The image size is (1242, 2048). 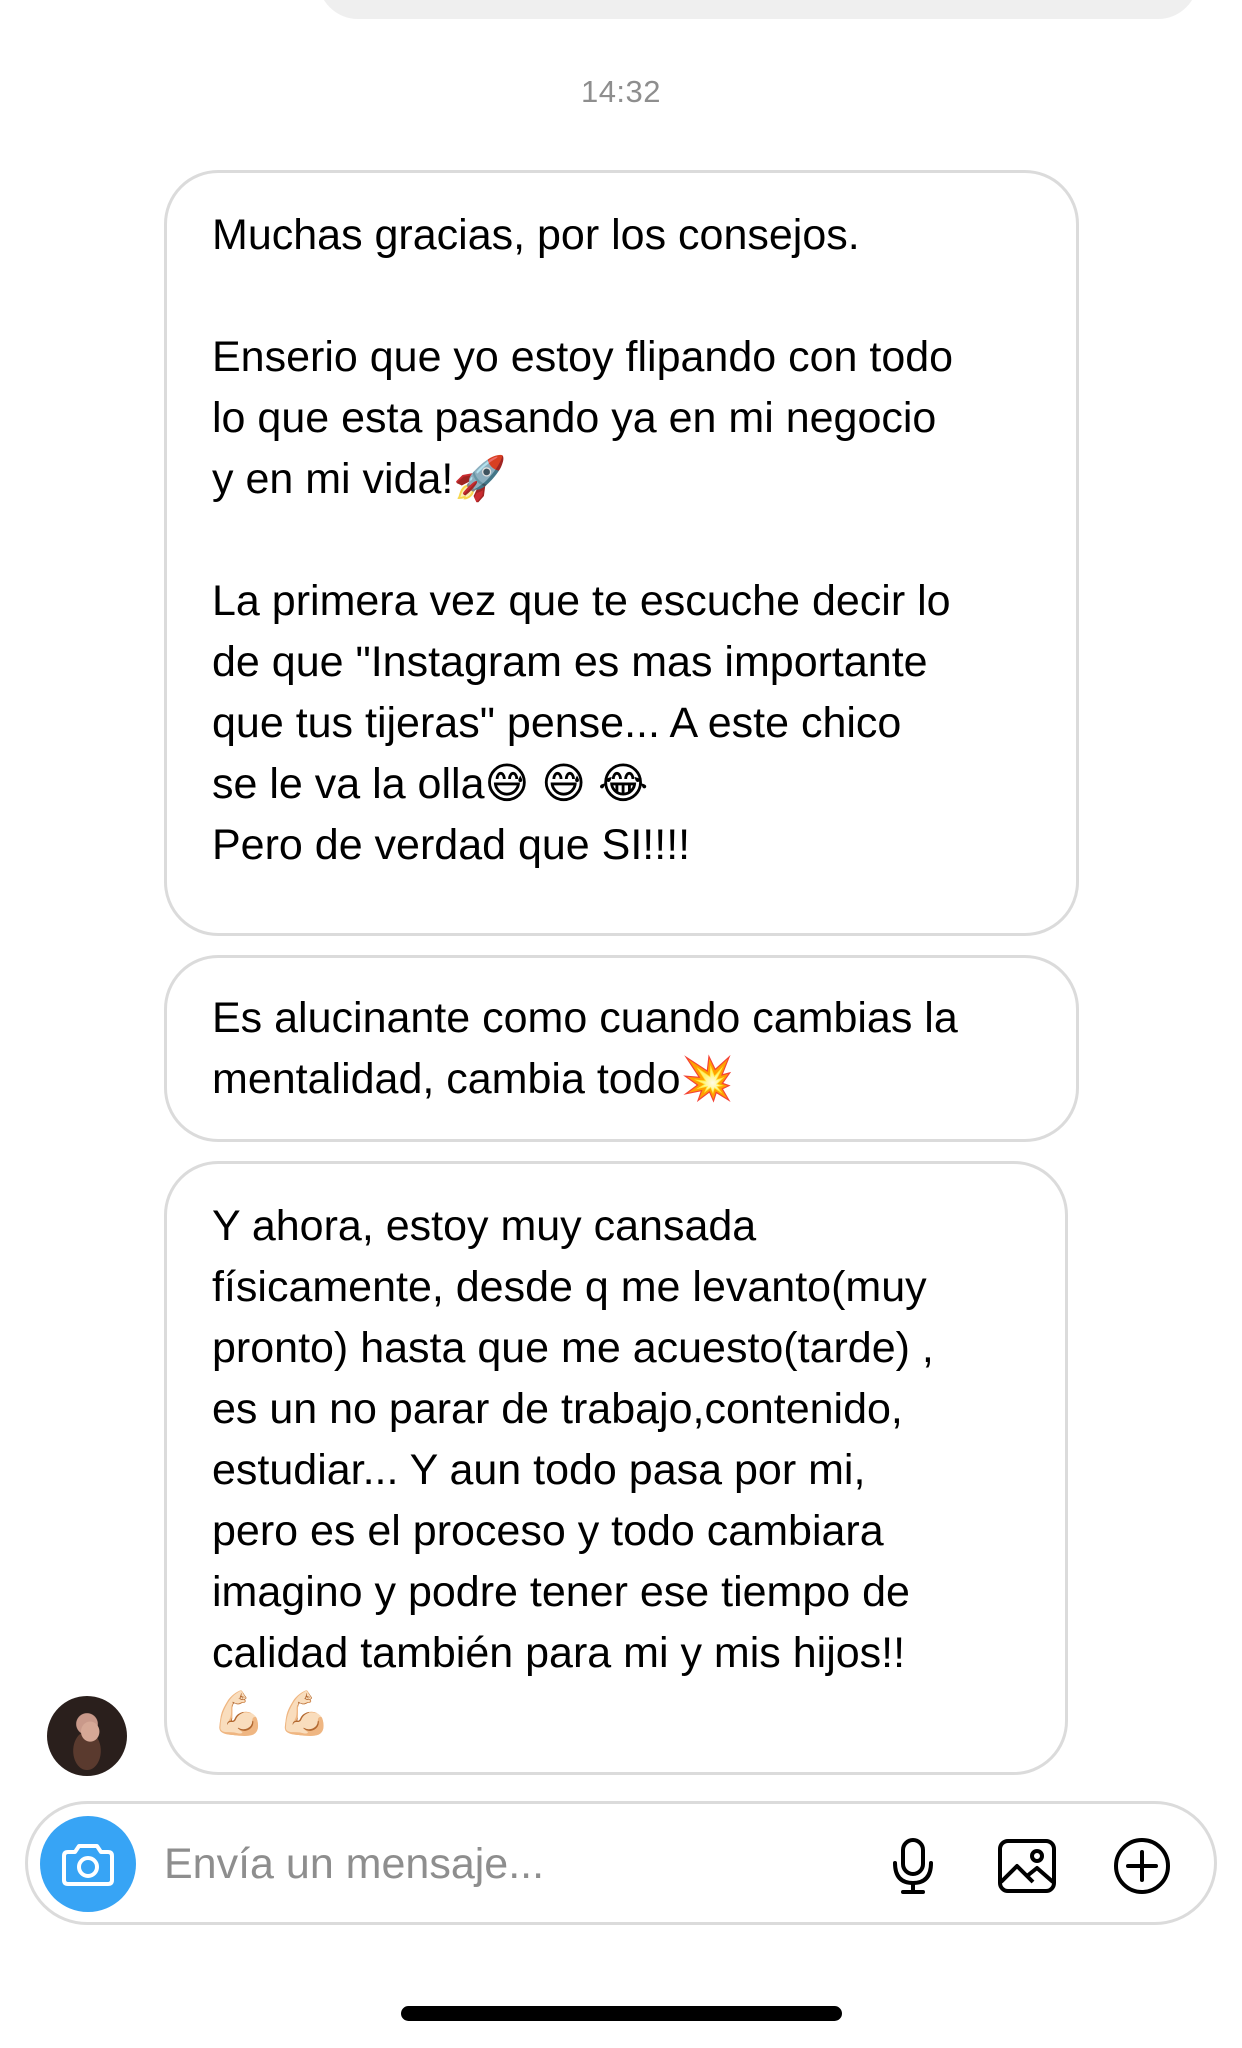 What do you see at coordinates (621, 91) in the screenshot?
I see `message-timestamp: 14:32` at bounding box center [621, 91].